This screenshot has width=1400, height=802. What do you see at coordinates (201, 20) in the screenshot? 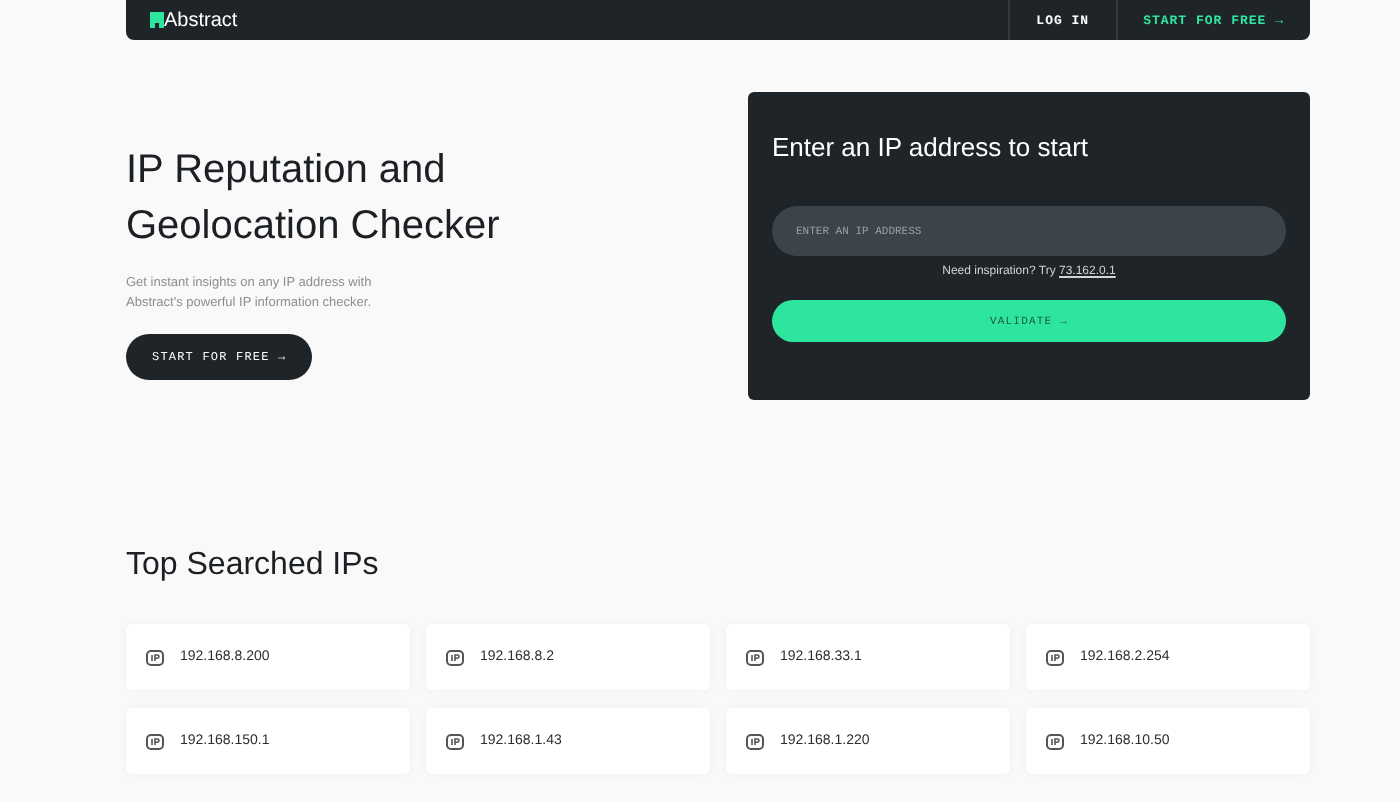
I see `logo-text: Abstract` at bounding box center [201, 20].